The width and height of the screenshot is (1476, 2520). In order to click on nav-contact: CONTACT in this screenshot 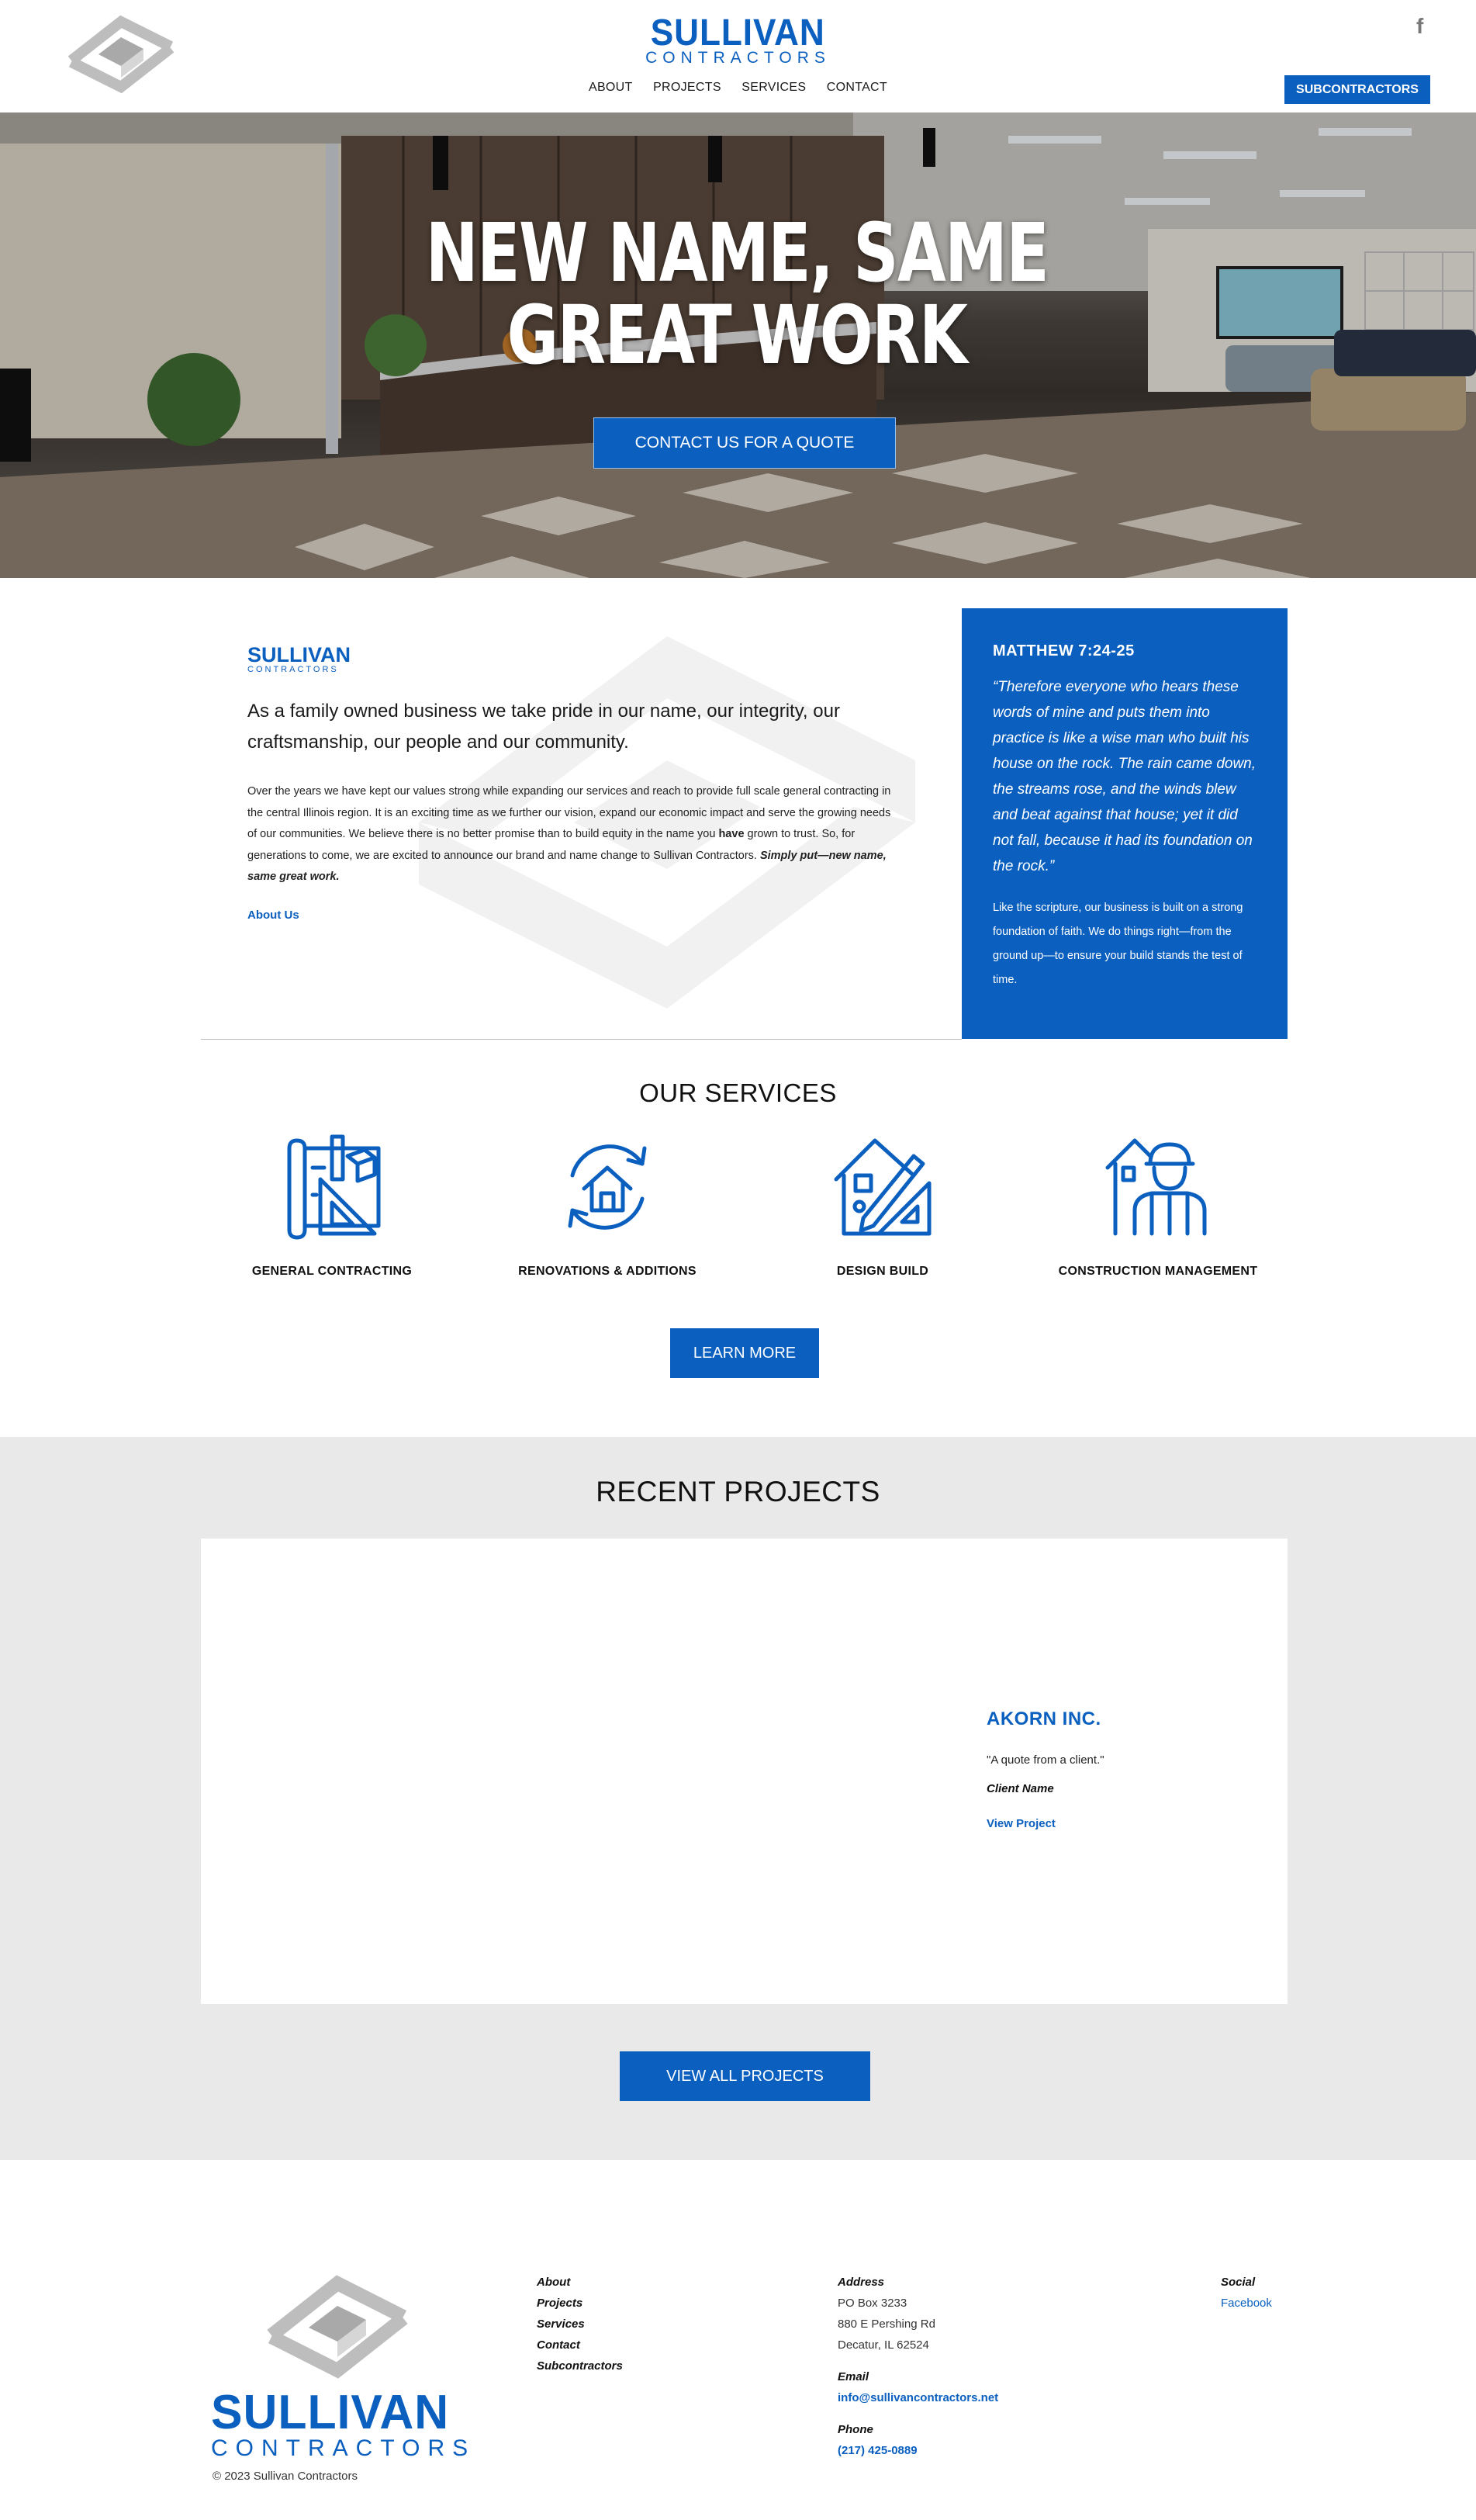, I will do `click(857, 88)`.